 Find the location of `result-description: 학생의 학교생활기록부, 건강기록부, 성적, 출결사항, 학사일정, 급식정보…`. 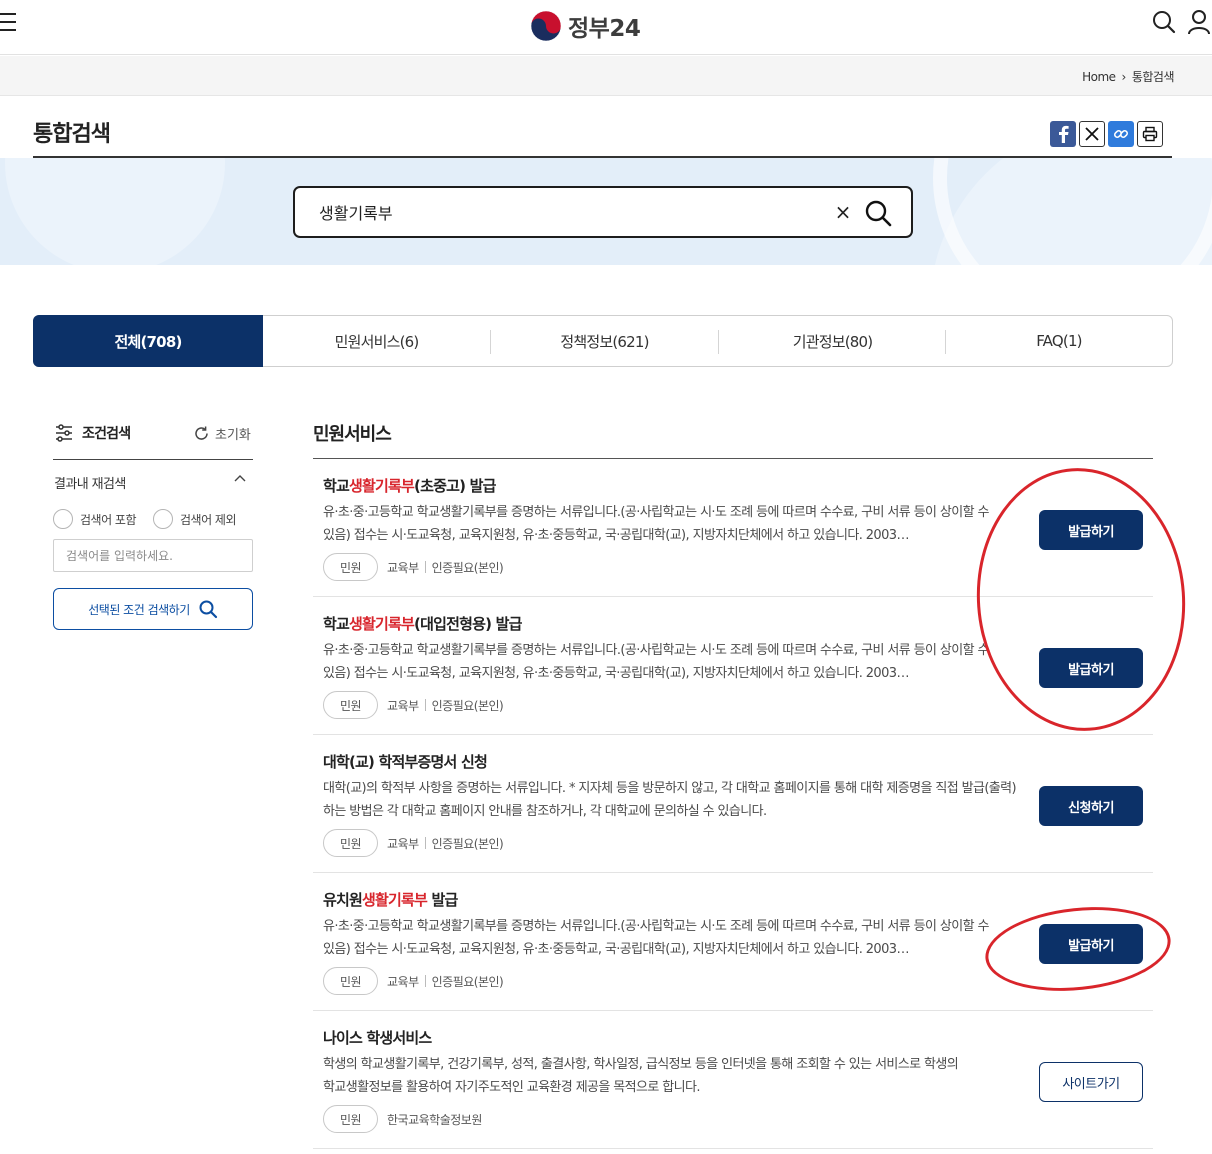

result-description: 학생의 학교생활기록부, 건강기록부, 성적, 출결사항, 학사일정, 급식정보… is located at coordinates (641, 1076).